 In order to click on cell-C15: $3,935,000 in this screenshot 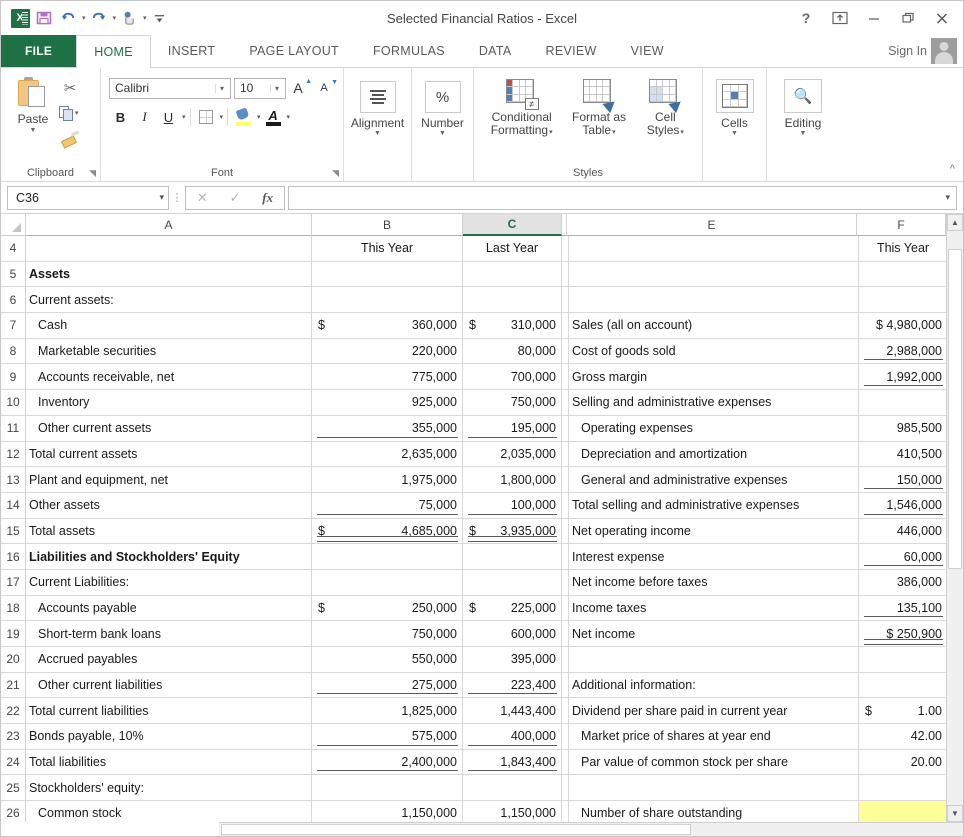, I will do `click(512, 531)`.